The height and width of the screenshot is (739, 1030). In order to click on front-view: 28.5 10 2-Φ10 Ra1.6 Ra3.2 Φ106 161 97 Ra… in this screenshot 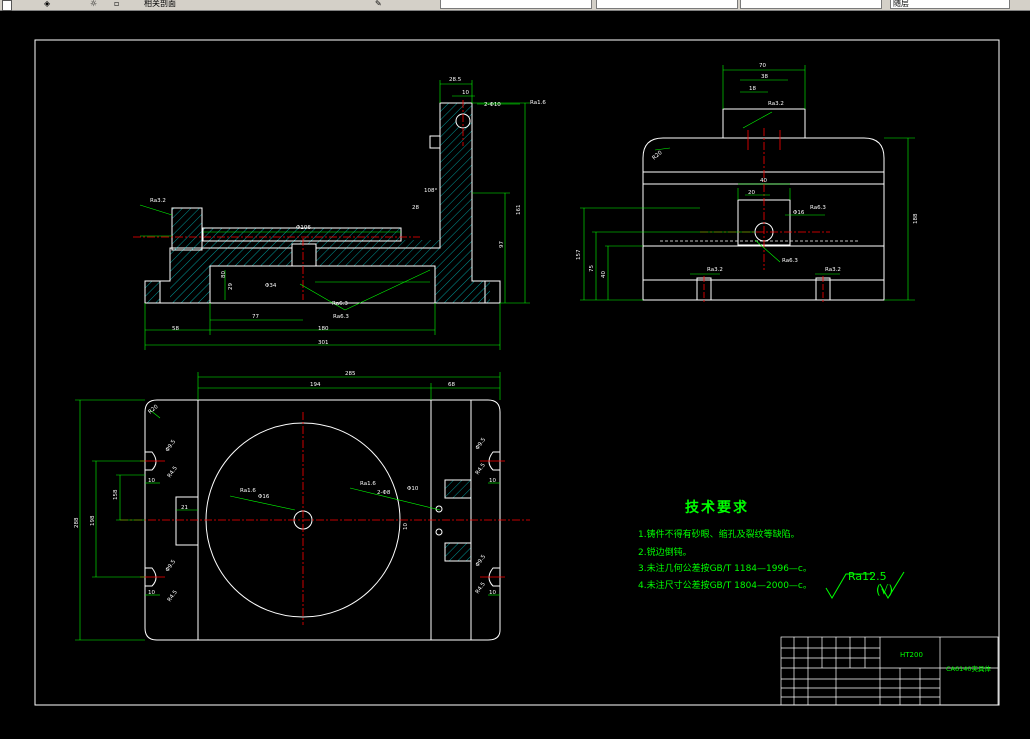, I will do `click(339, 213)`.